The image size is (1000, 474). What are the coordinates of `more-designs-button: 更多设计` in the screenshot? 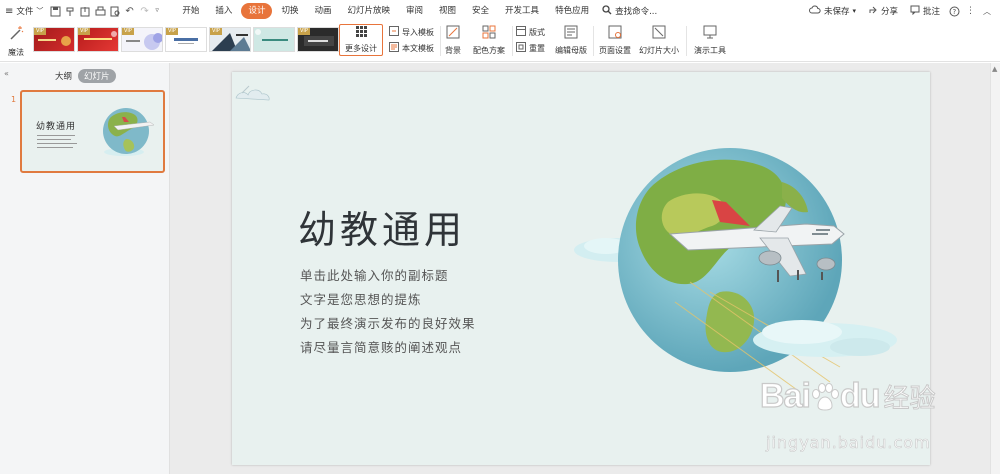 It's located at (361, 40).